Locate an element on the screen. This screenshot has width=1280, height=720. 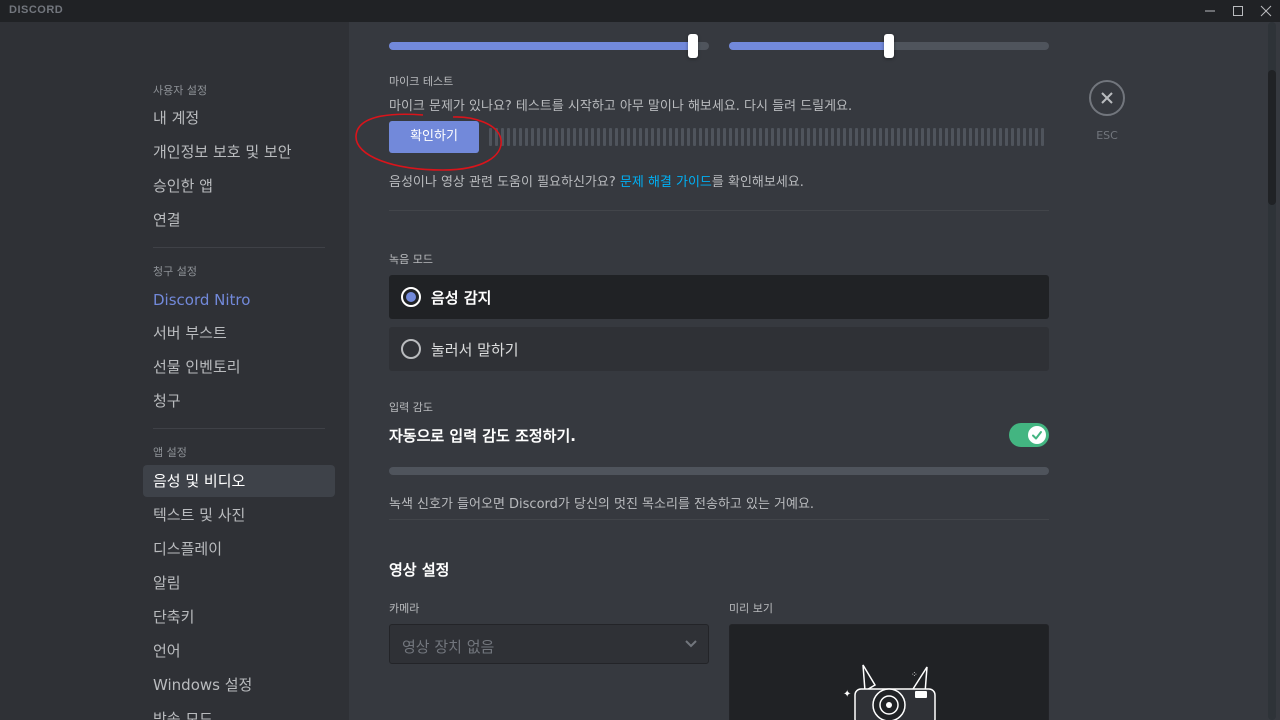
radio-voice-activity: 음성 감지 is located at coordinates (719, 297).